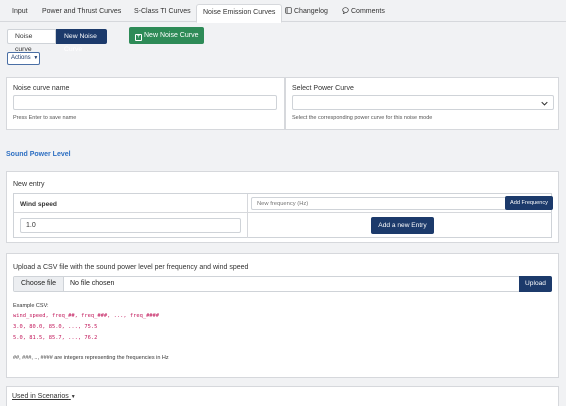 This screenshot has height=406, width=566. Describe the element at coordinates (38, 154) in the screenshot. I see `sound-power-level-title: Sound Power Level` at that location.